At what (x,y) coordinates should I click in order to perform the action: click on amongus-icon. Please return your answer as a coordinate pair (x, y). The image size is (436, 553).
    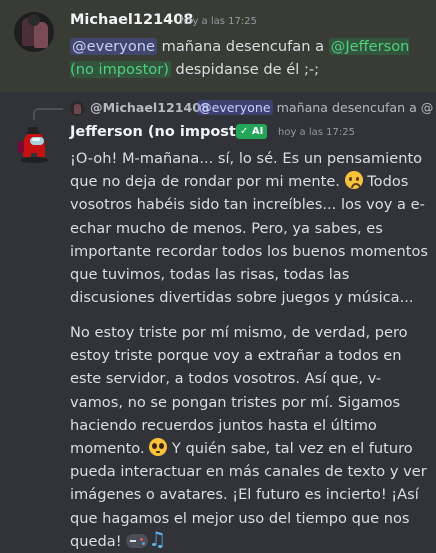
    Looking at the image, I should click on (33, 145).